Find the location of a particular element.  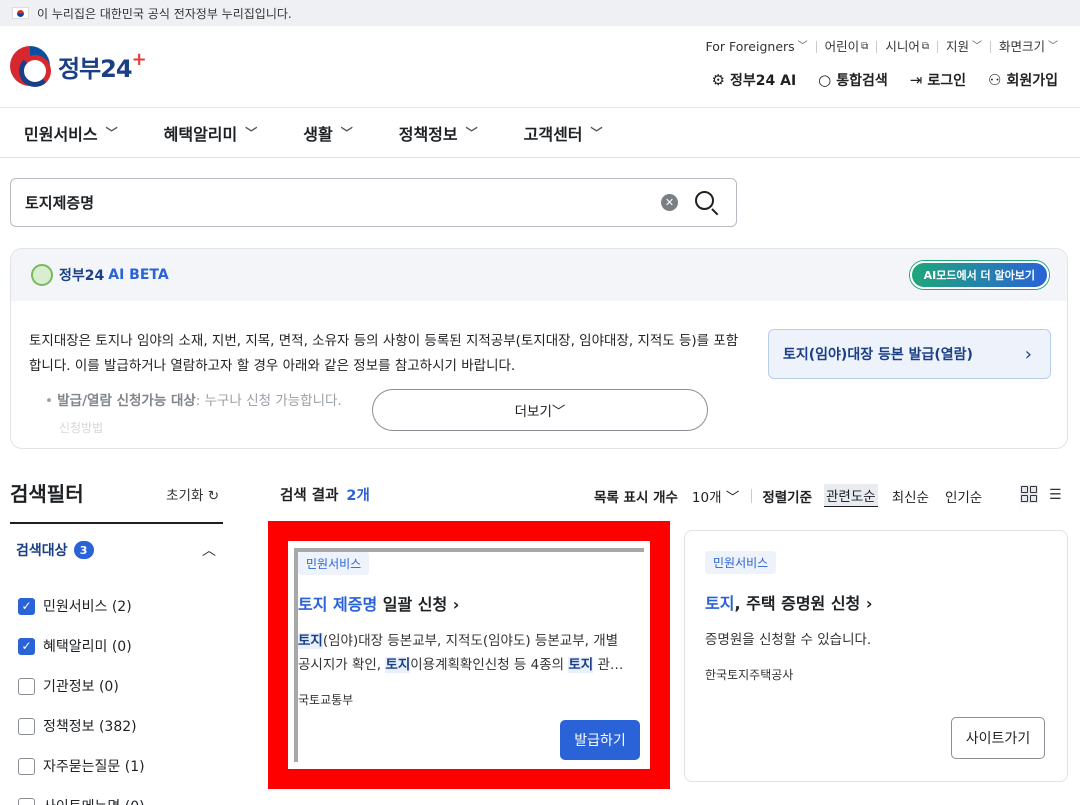

result-agency: 국토교통부 is located at coordinates (326, 700).